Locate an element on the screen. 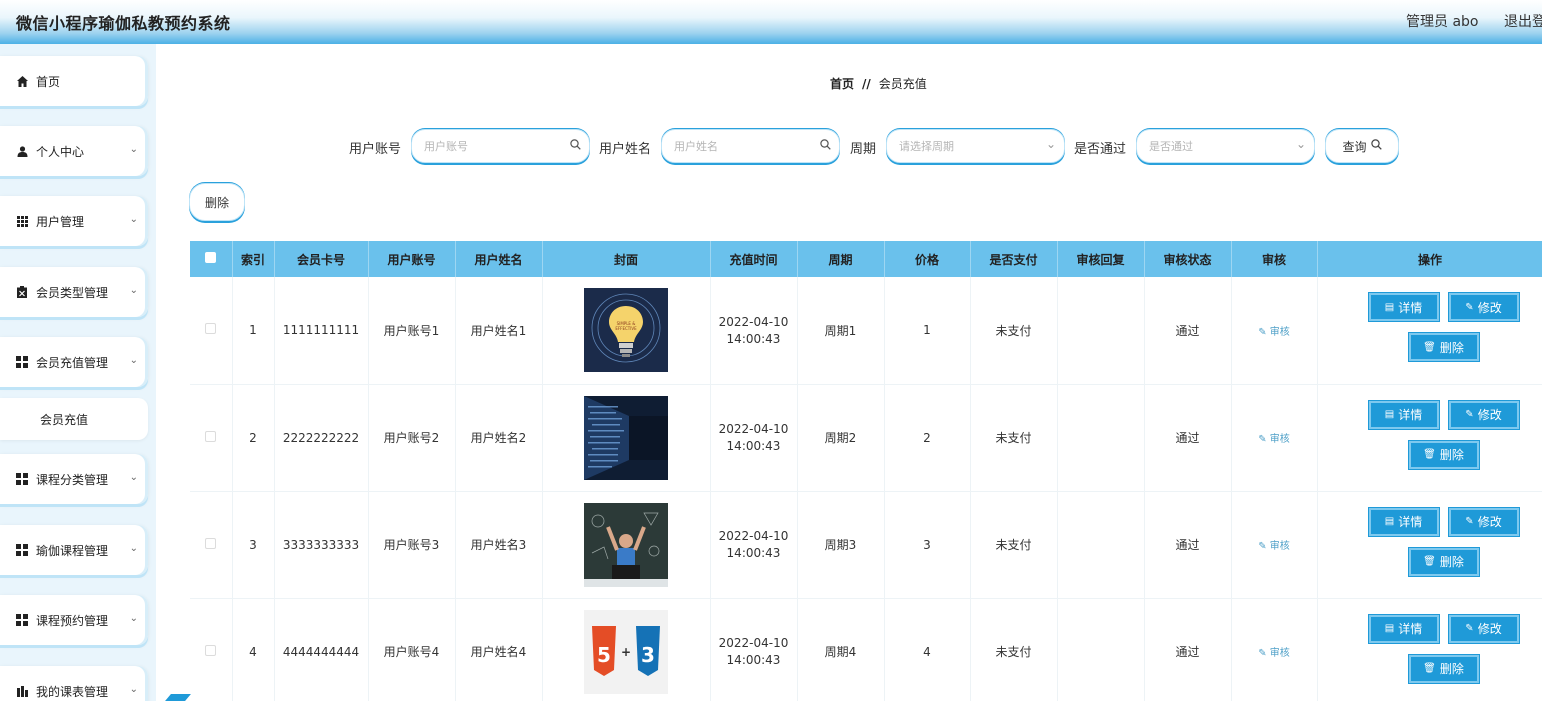  name-search-field is located at coordinates (750, 146).